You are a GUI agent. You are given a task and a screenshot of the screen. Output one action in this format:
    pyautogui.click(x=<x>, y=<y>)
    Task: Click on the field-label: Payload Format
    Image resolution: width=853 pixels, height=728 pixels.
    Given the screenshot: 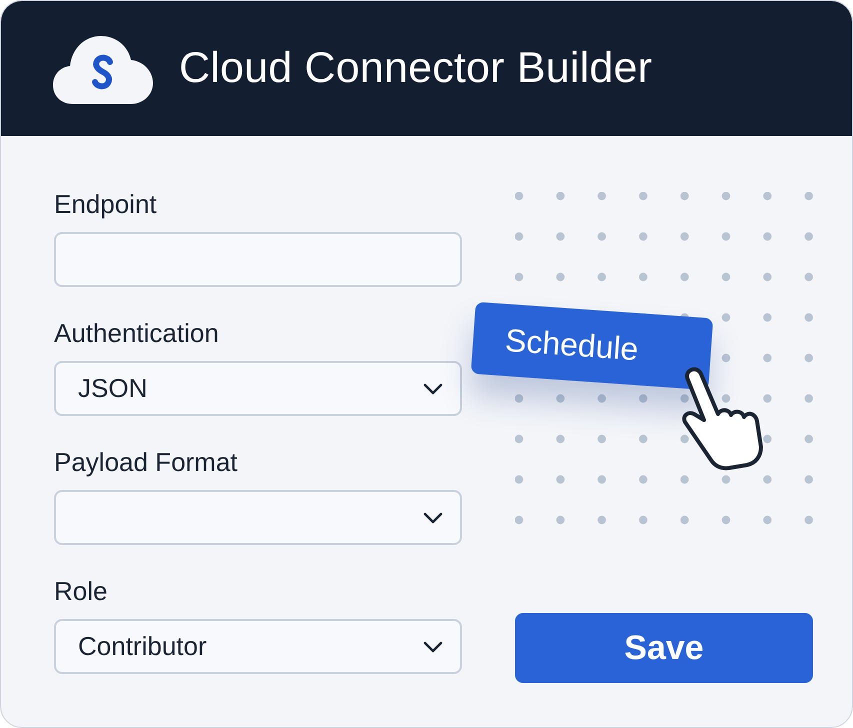 What is the action you would take?
    pyautogui.click(x=146, y=462)
    